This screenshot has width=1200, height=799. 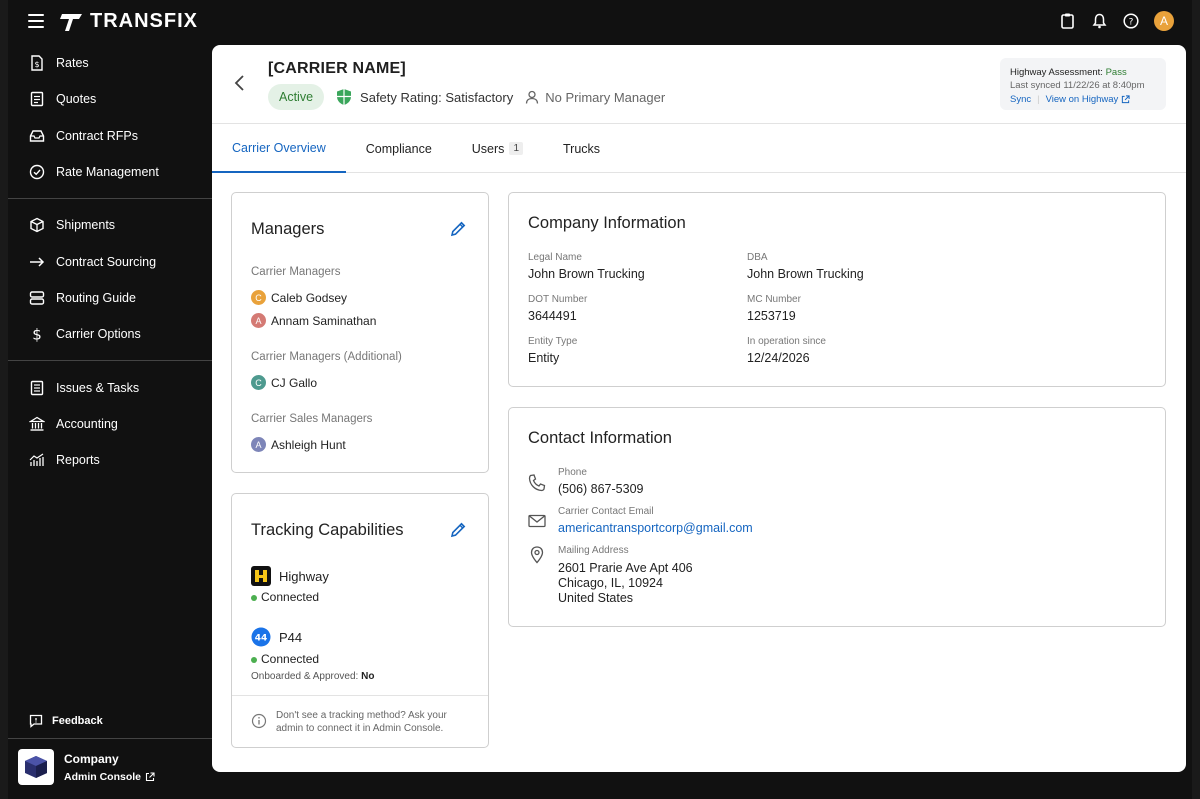 What do you see at coordinates (532, 97) in the screenshot?
I see `person-icon` at bounding box center [532, 97].